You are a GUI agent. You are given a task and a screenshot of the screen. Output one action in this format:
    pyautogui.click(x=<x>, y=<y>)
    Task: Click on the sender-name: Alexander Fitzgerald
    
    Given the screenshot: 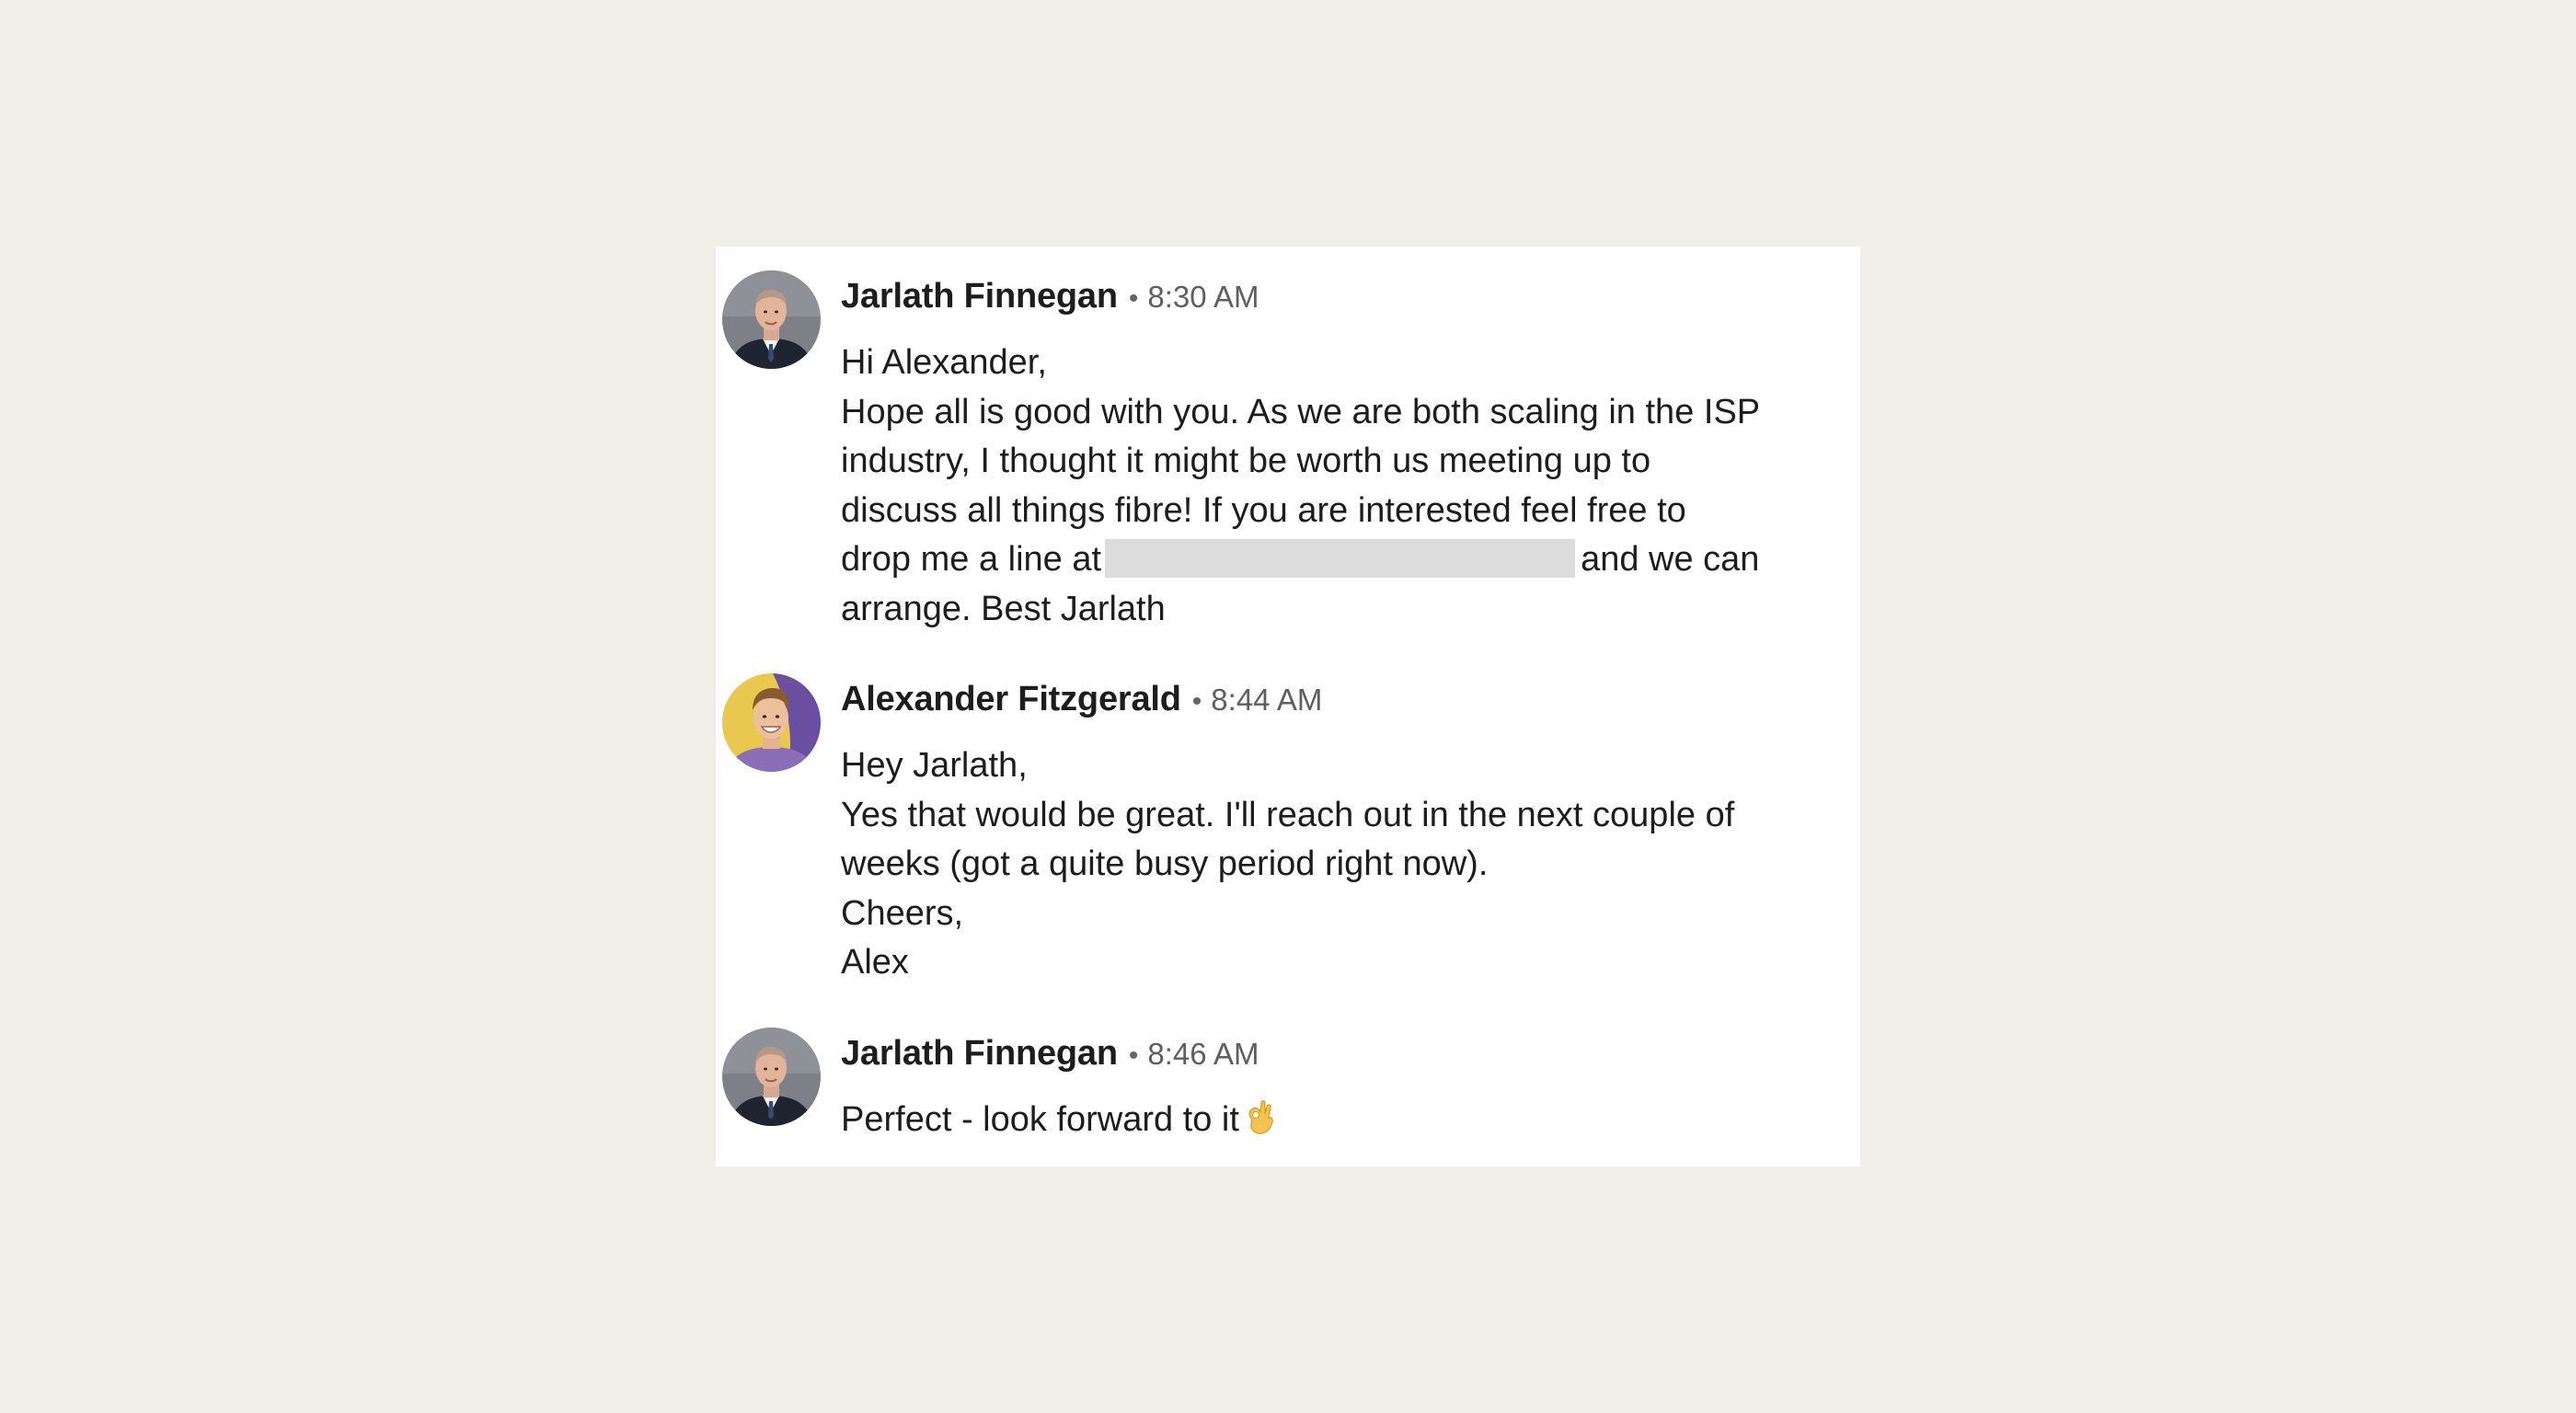 What is the action you would take?
    pyautogui.click(x=1011, y=699)
    